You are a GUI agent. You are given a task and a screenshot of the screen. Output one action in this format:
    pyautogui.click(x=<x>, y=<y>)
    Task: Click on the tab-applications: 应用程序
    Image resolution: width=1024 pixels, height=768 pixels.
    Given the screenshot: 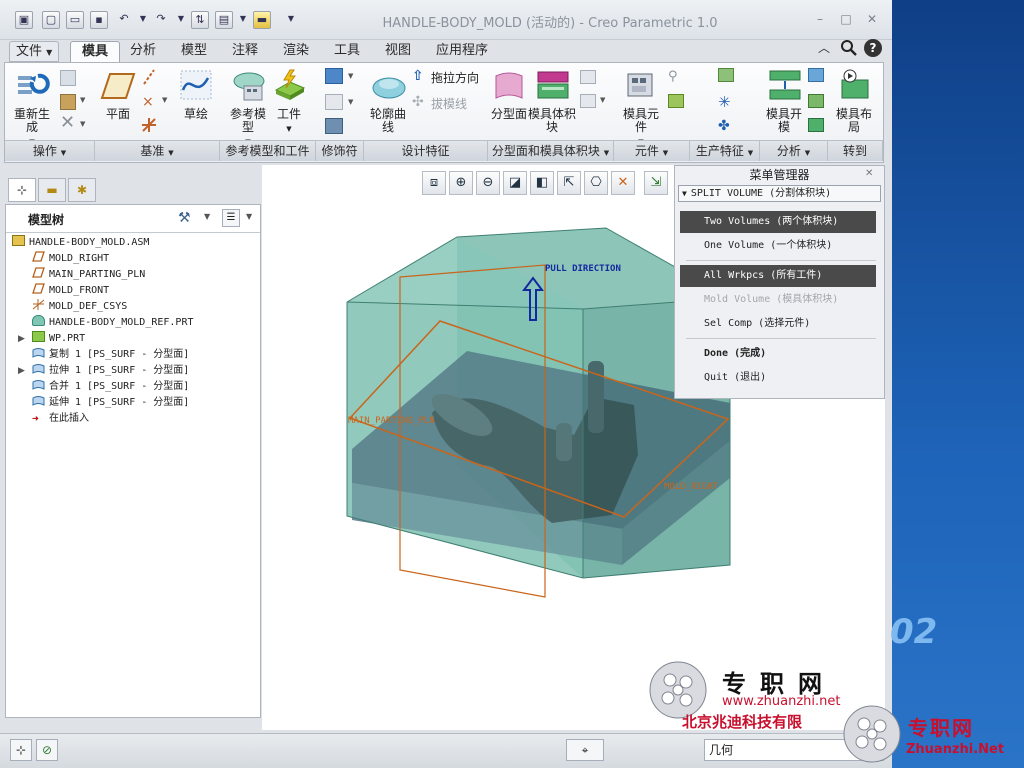 What is the action you would take?
    pyautogui.click(x=462, y=51)
    